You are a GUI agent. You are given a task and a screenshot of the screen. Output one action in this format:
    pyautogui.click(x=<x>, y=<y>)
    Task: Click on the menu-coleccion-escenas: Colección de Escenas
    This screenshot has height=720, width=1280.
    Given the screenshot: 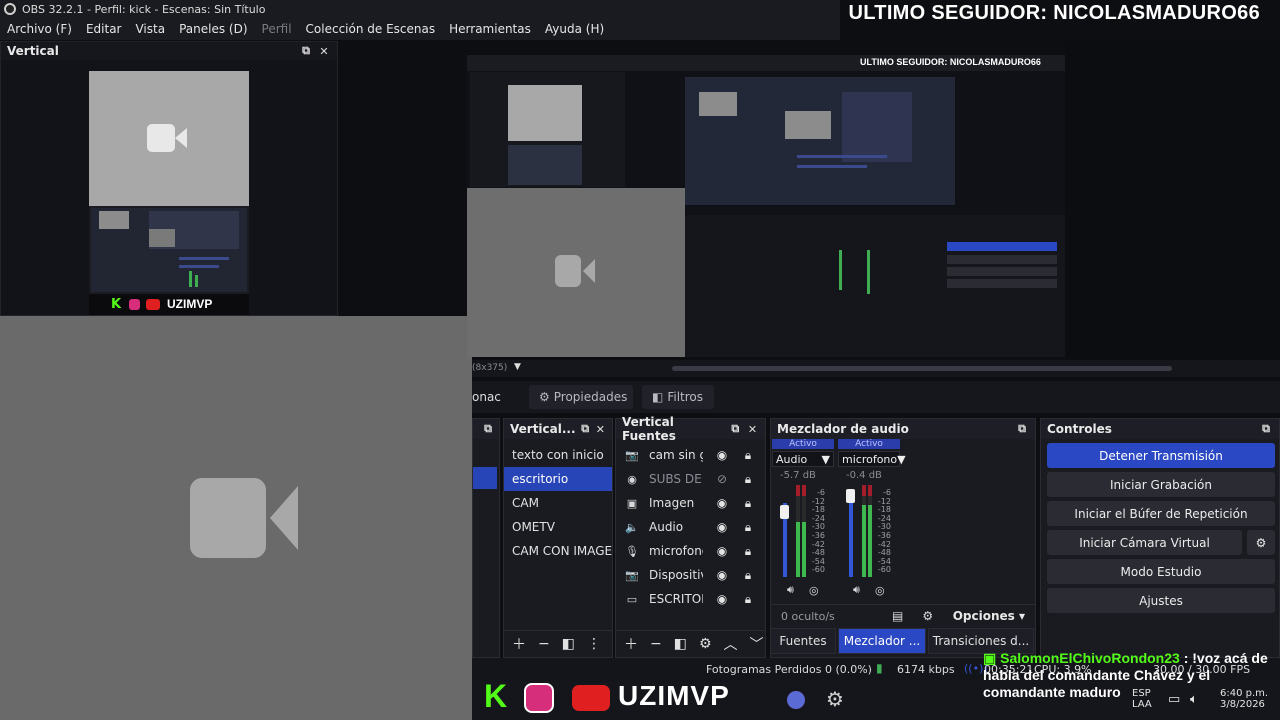 What is the action you would take?
    pyautogui.click(x=371, y=29)
    